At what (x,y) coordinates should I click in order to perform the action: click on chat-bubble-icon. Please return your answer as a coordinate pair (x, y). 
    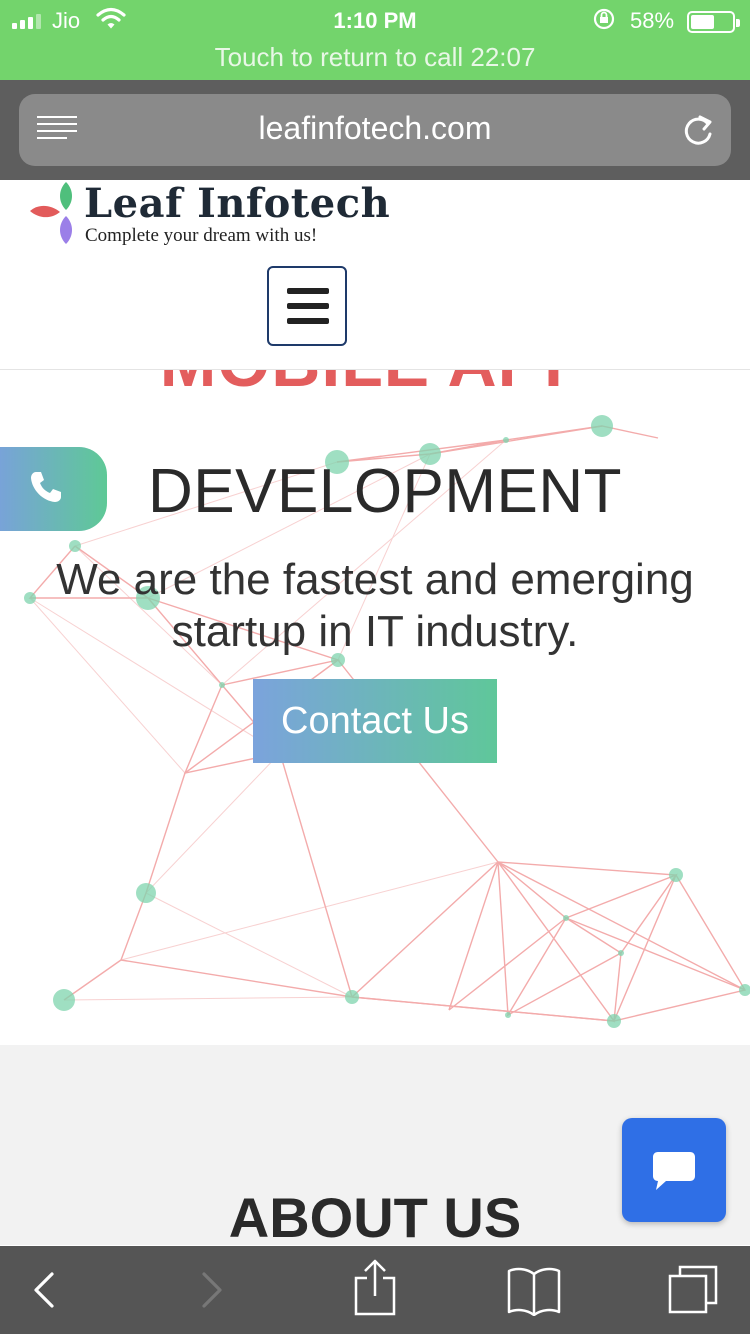
    Looking at the image, I should click on (674, 1171).